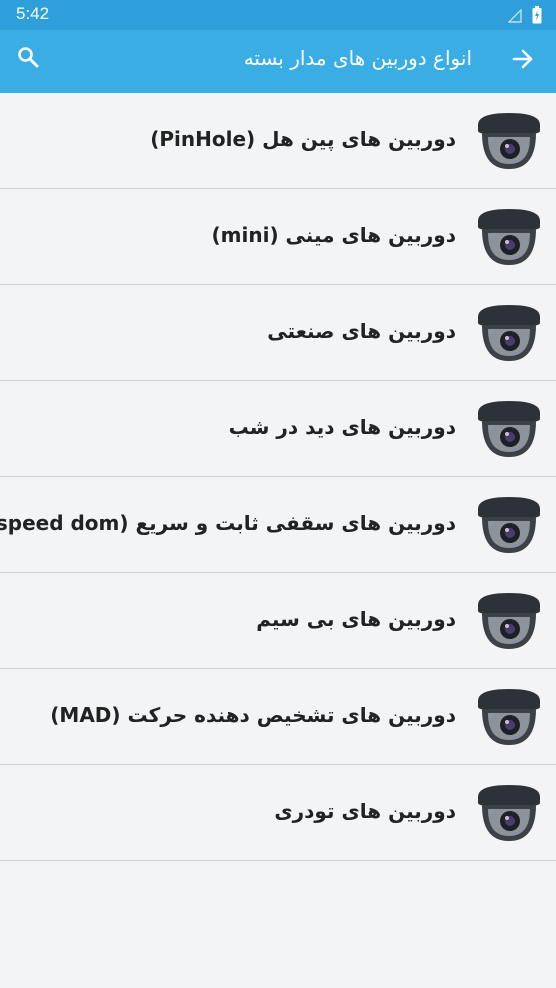  I want to click on list-item-label: دوربین های مینی (mini), so click(334, 235).